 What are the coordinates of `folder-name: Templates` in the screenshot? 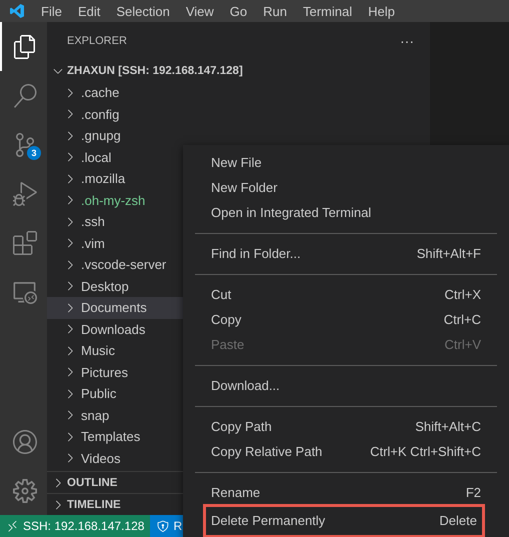 It's located at (110, 436).